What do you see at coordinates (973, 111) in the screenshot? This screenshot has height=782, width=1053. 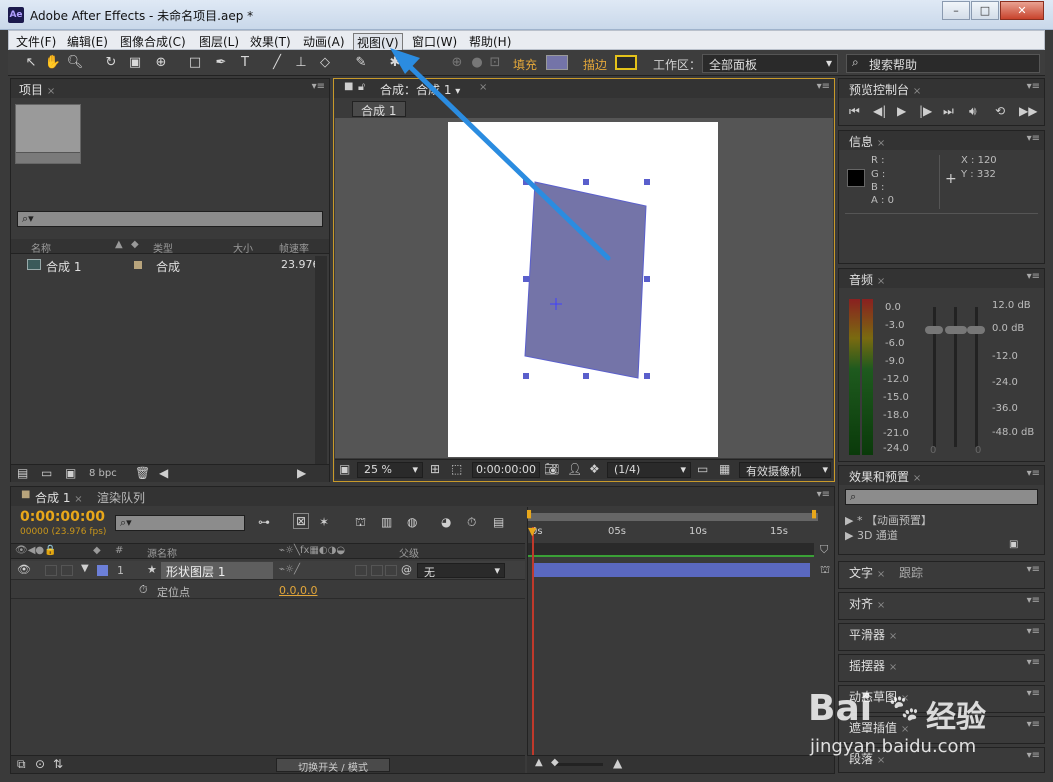 I see `audio-icon: 🔊︎` at bounding box center [973, 111].